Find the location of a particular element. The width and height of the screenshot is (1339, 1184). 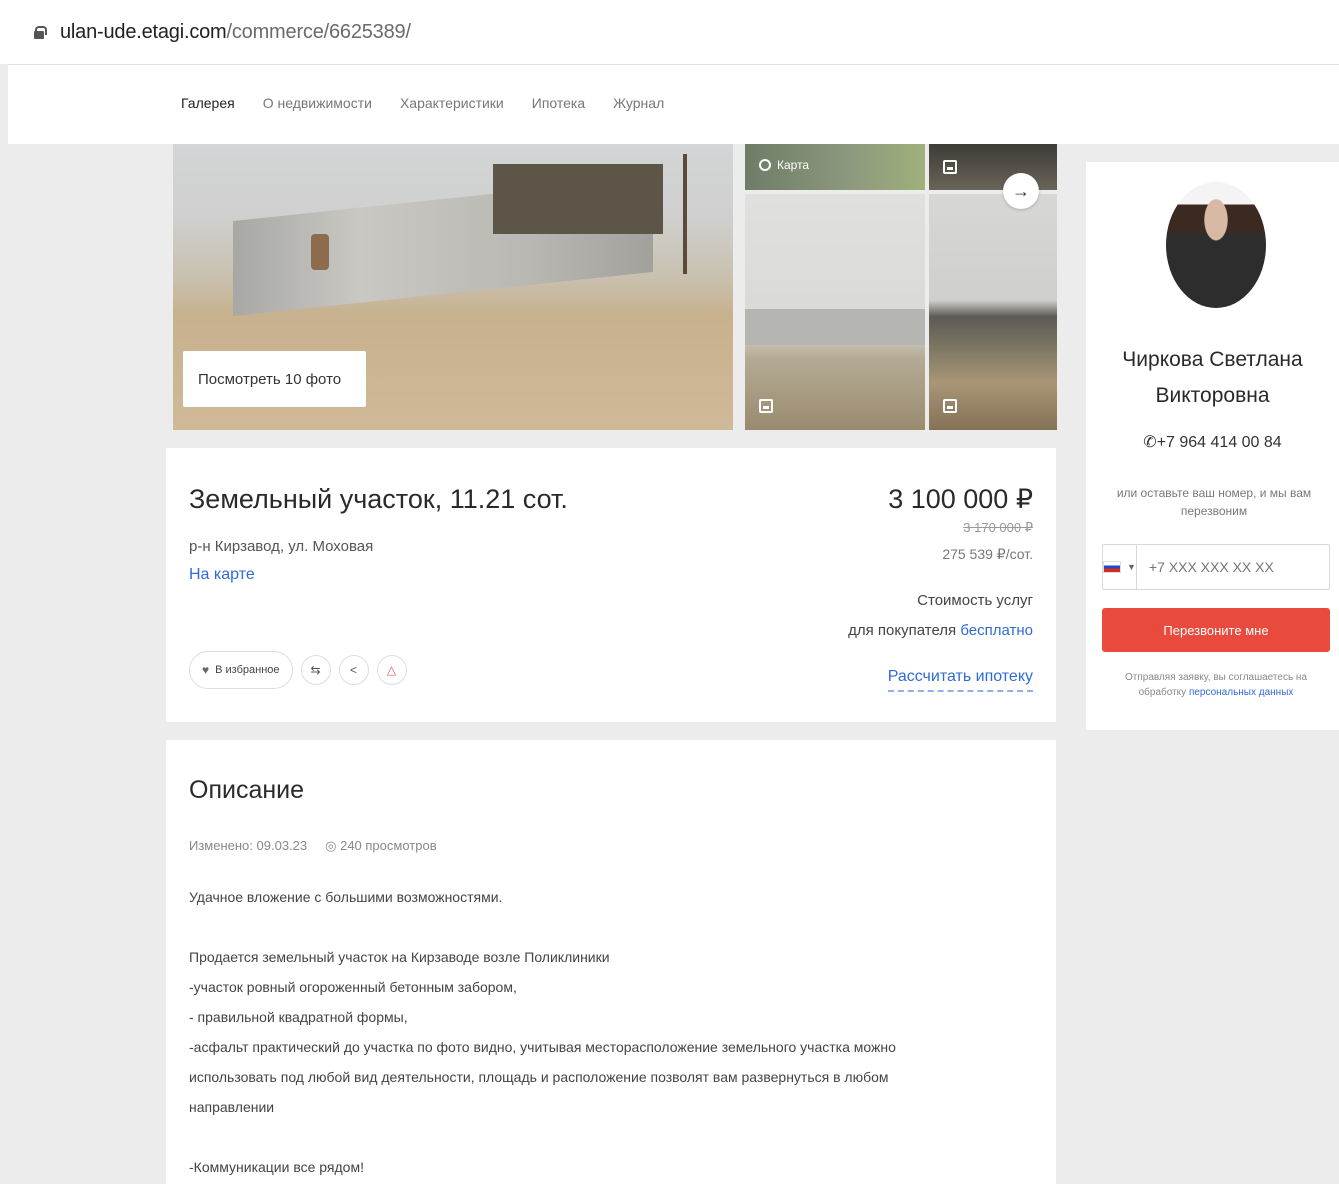

photo-tank-shape is located at coordinates (320, 252).